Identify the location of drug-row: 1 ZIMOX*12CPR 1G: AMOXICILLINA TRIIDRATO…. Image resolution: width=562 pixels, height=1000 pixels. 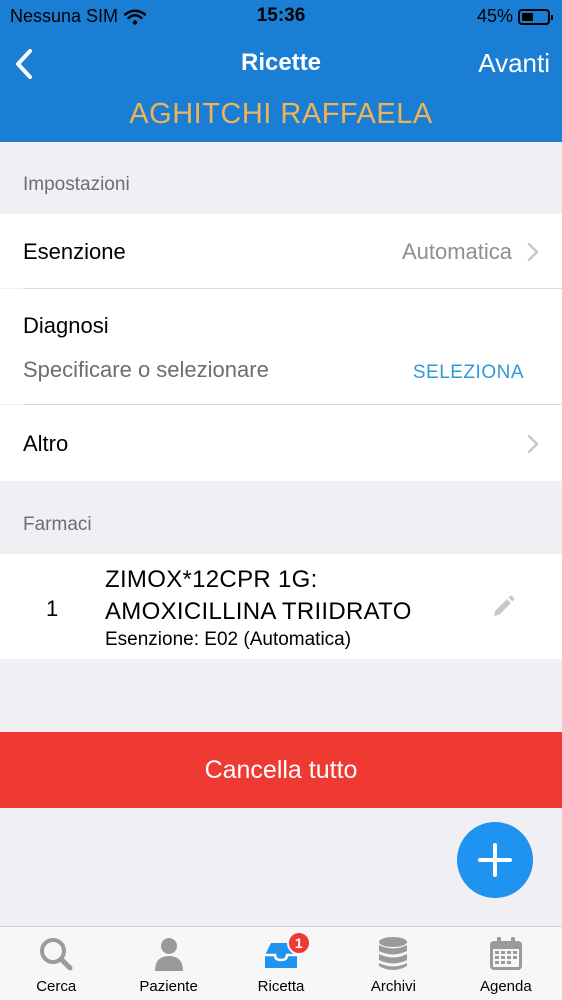
(281, 606).